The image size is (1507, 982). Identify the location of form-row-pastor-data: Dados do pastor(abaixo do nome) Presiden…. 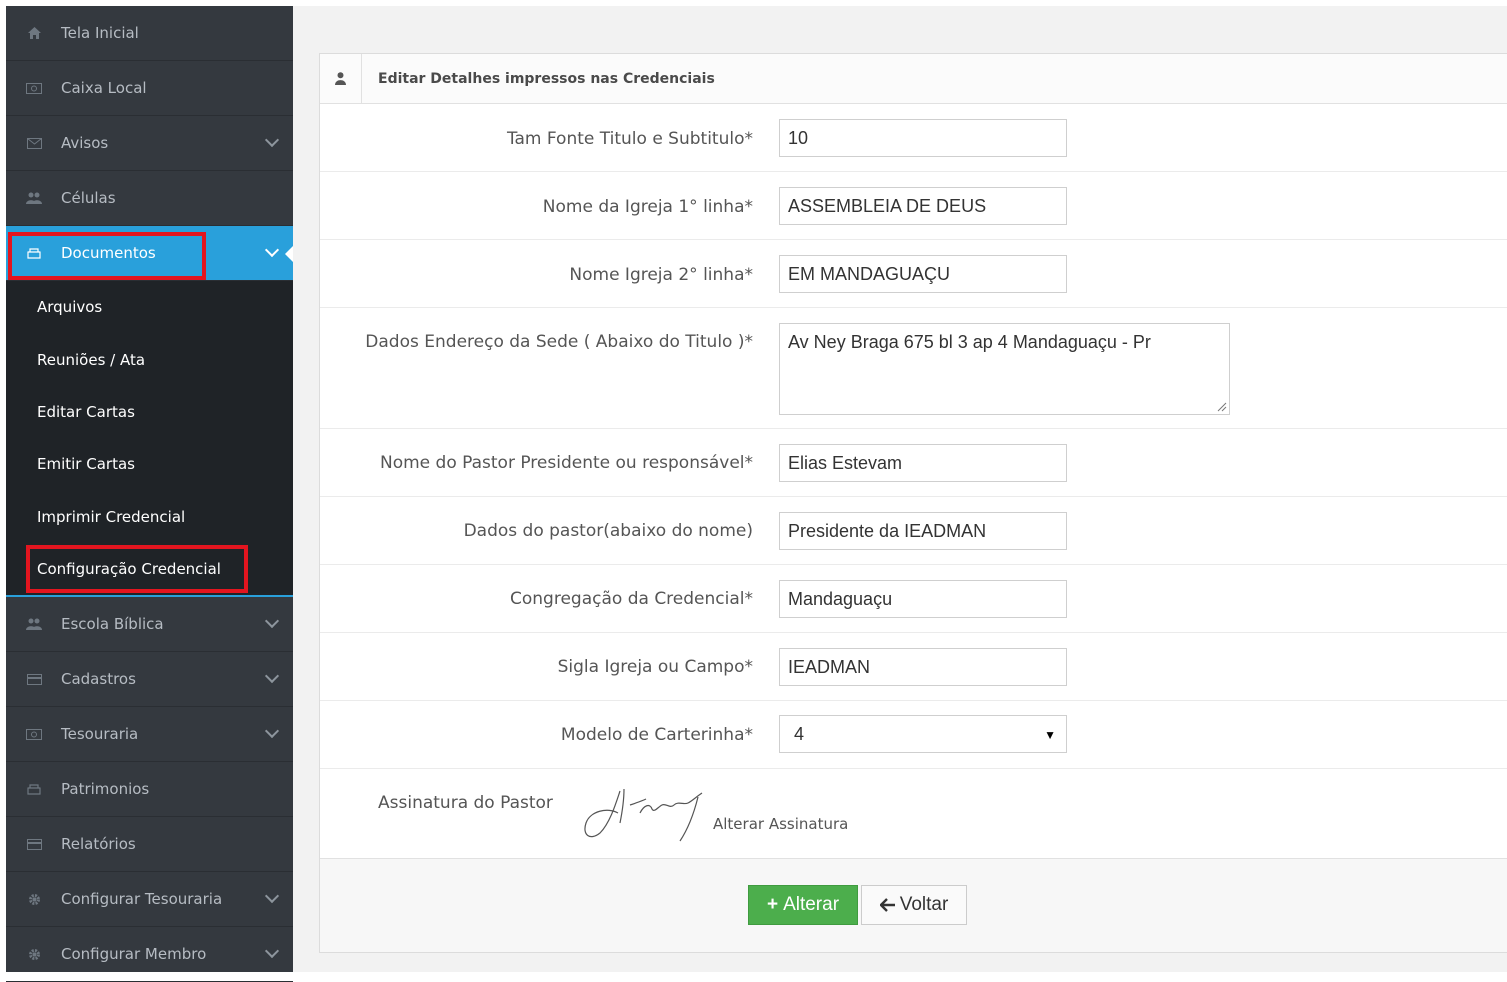
(913, 531).